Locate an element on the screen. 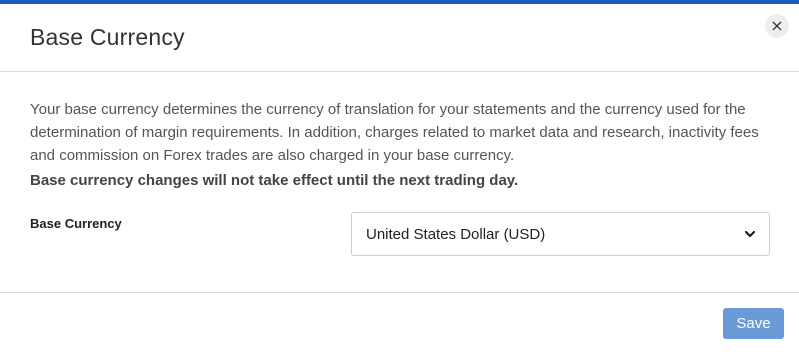  close-button: × is located at coordinates (777, 26).